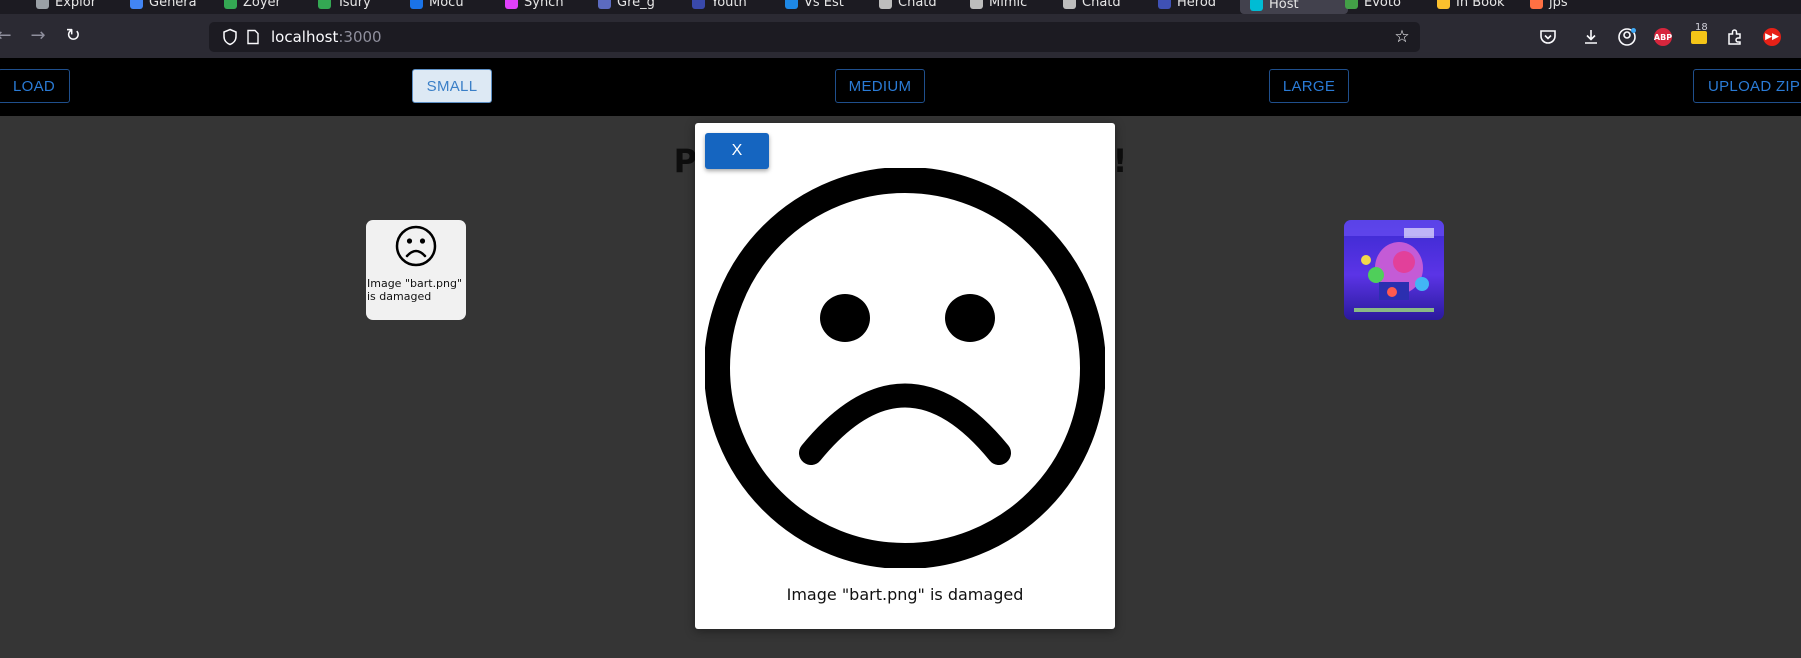 The width and height of the screenshot is (1801, 658). Describe the element at coordinates (1735, 37) in the screenshot. I see `extensions-puzzle-icon` at that location.